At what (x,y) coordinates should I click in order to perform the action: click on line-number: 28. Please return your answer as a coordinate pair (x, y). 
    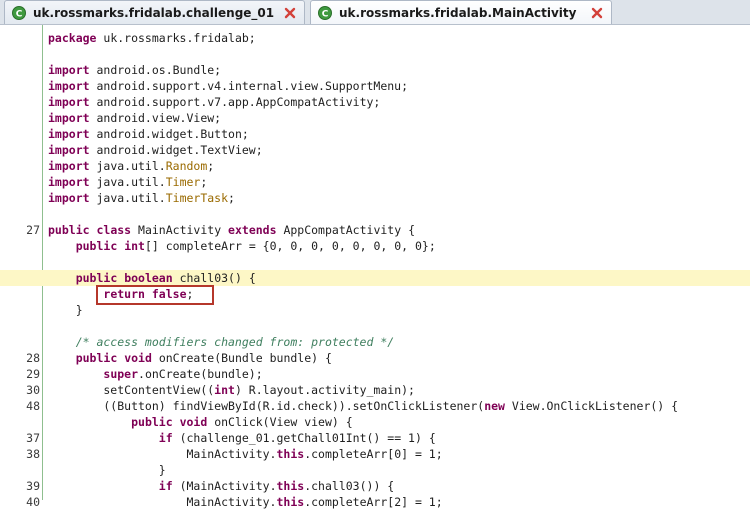
    Looking at the image, I should click on (33, 358).